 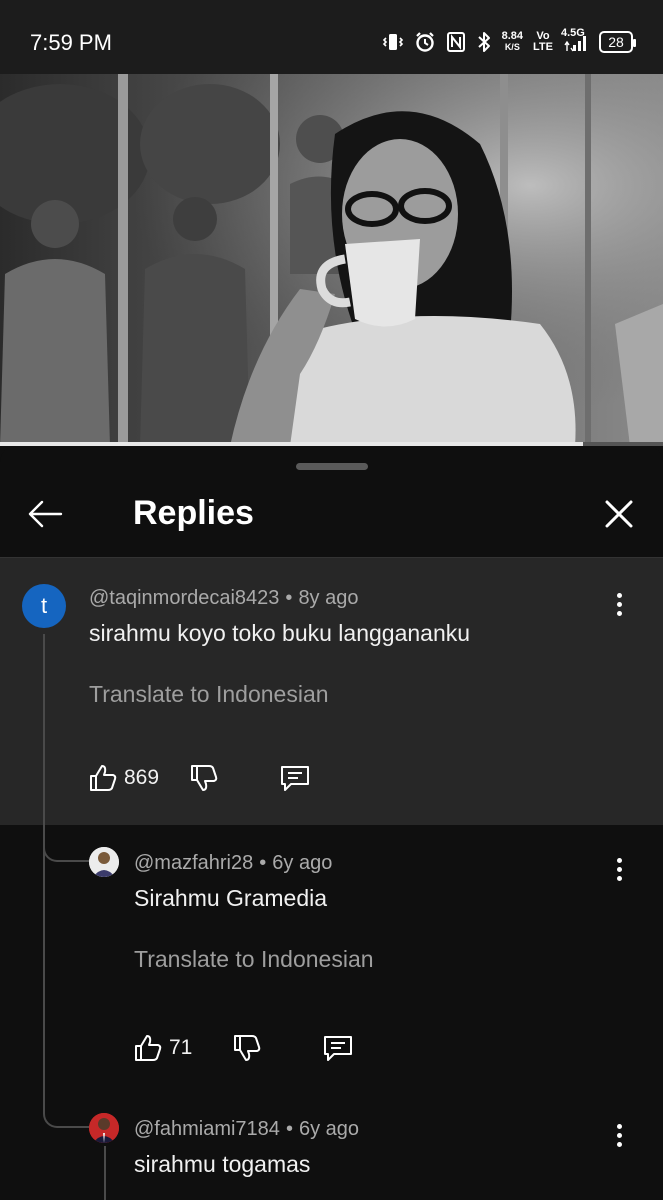 What do you see at coordinates (71, 42) in the screenshot?
I see `status-time: 7:59 PM` at bounding box center [71, 42].